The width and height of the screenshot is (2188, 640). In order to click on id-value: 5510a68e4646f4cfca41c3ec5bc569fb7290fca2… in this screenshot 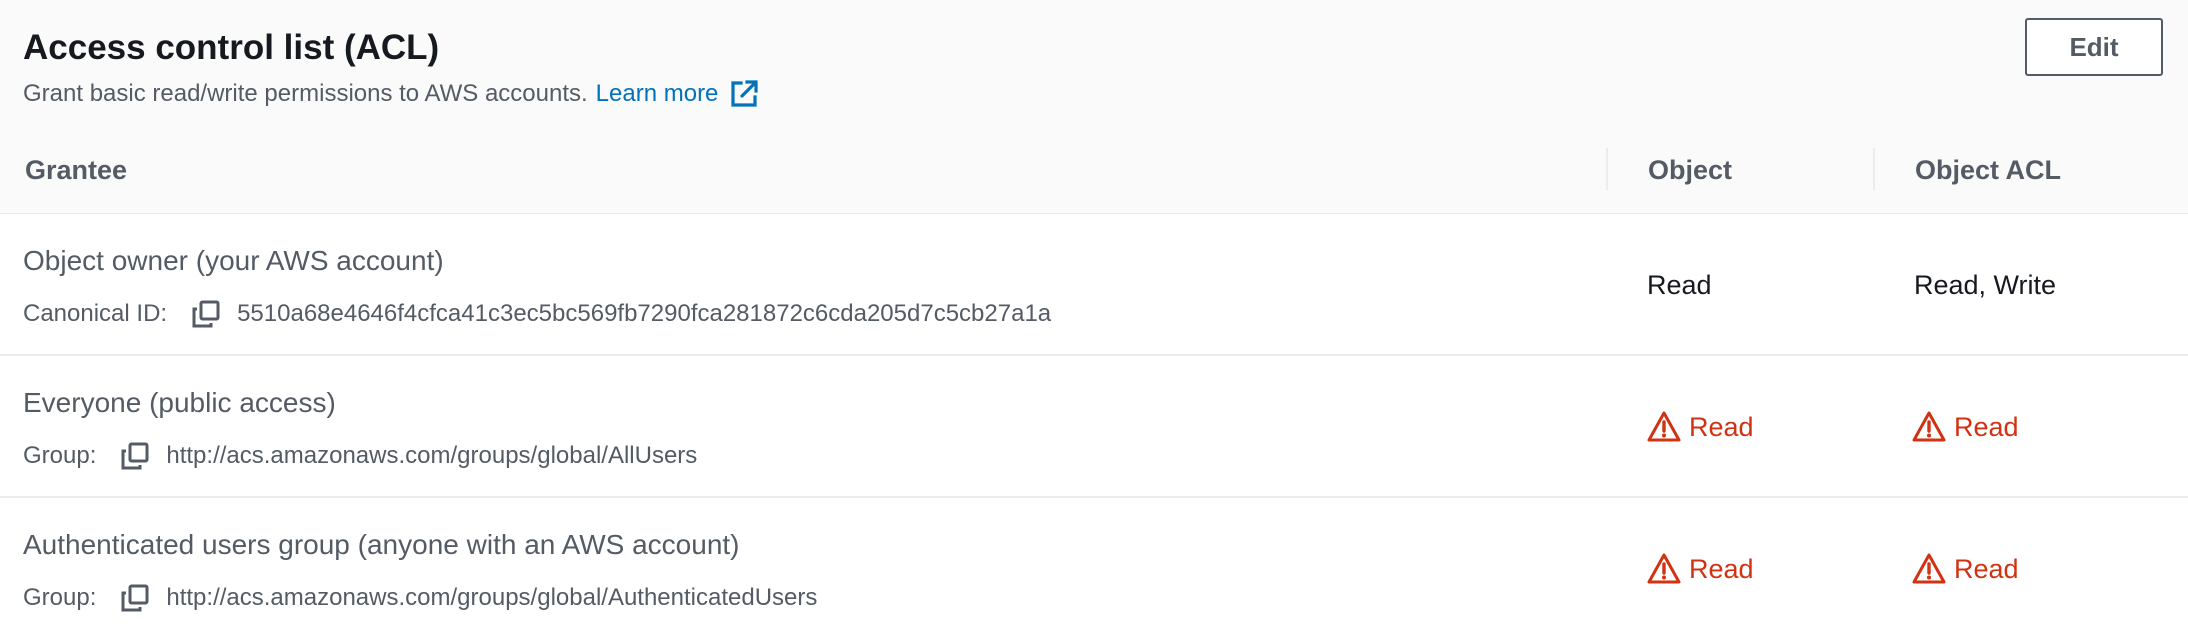, I will do `click(644, 313)`.